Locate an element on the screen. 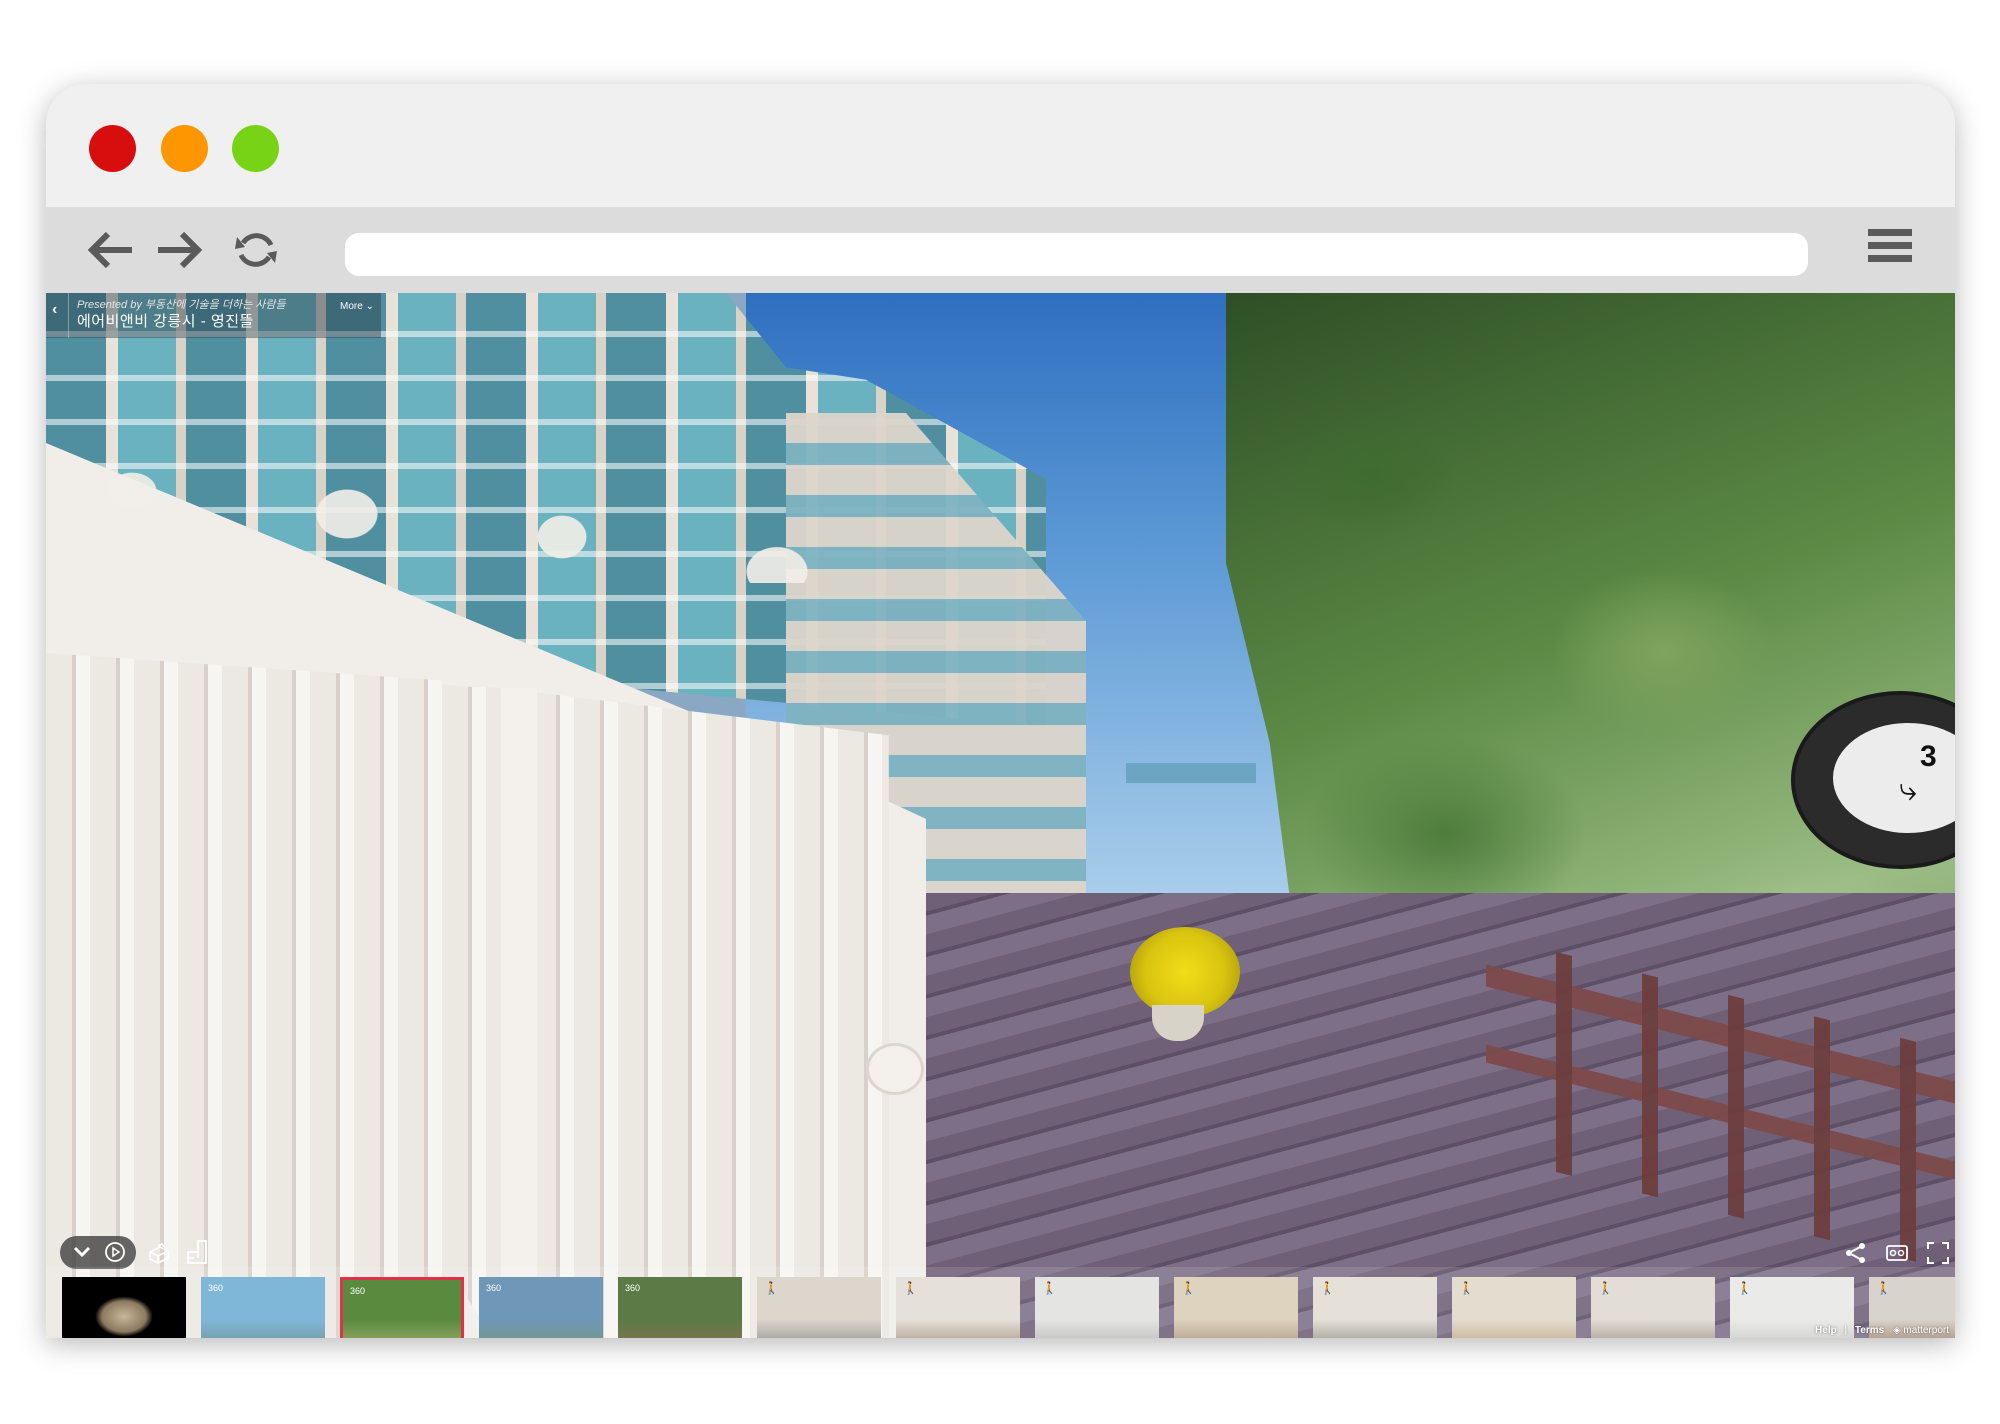 This screenshot has width=2000, height=1424. browser-toolbar is located at coordinates (1000, 250).